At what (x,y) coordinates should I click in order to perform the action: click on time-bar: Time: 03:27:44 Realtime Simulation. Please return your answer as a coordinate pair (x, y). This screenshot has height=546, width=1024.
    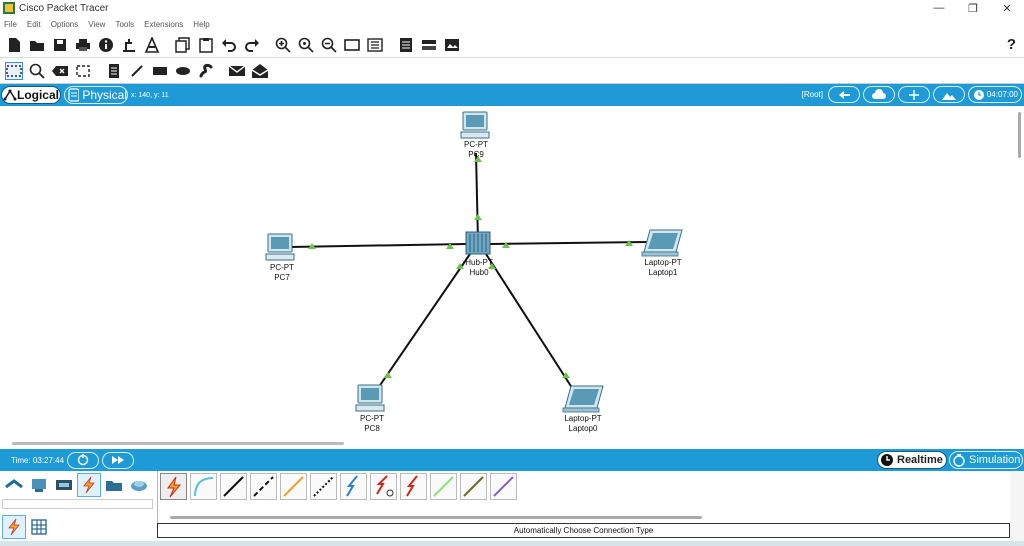
    Looking at the image, I should click on (512, 460).